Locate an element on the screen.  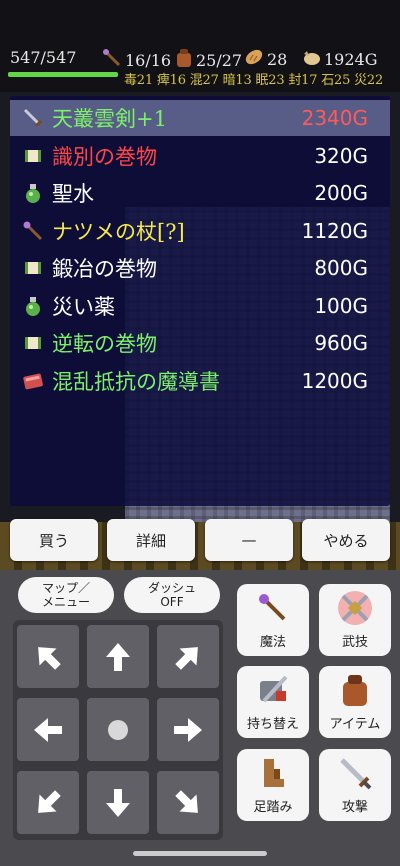
item-name: 鍛冶の巻物 is located at coordinates (104, 269).